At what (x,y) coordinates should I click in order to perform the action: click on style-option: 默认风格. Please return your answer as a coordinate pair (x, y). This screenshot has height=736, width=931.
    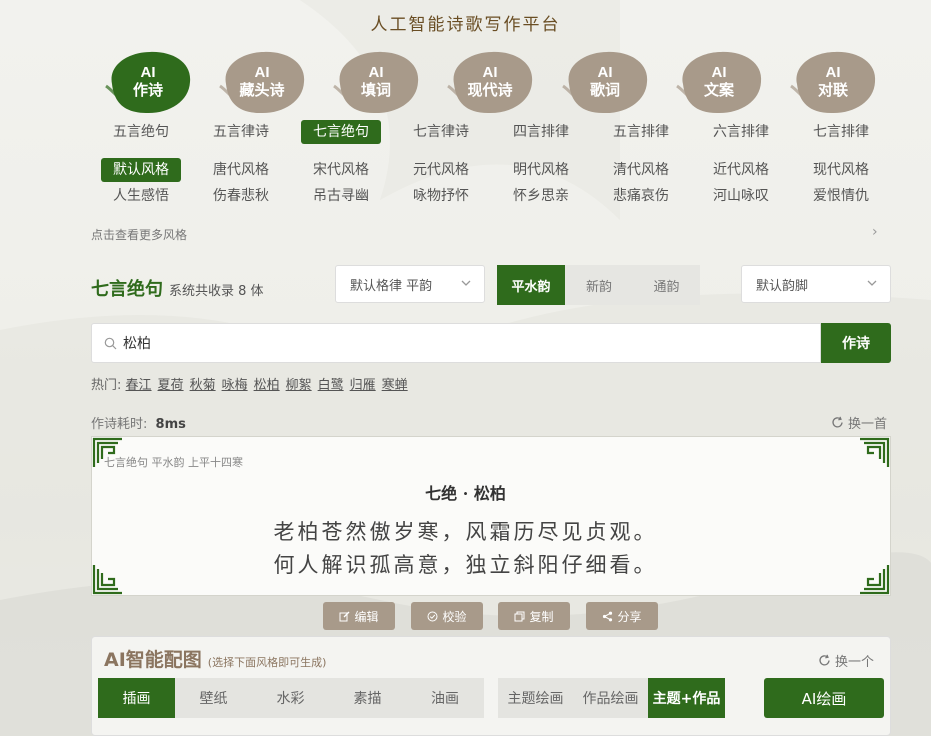
    Looking at the image, I should click on (141, 170).